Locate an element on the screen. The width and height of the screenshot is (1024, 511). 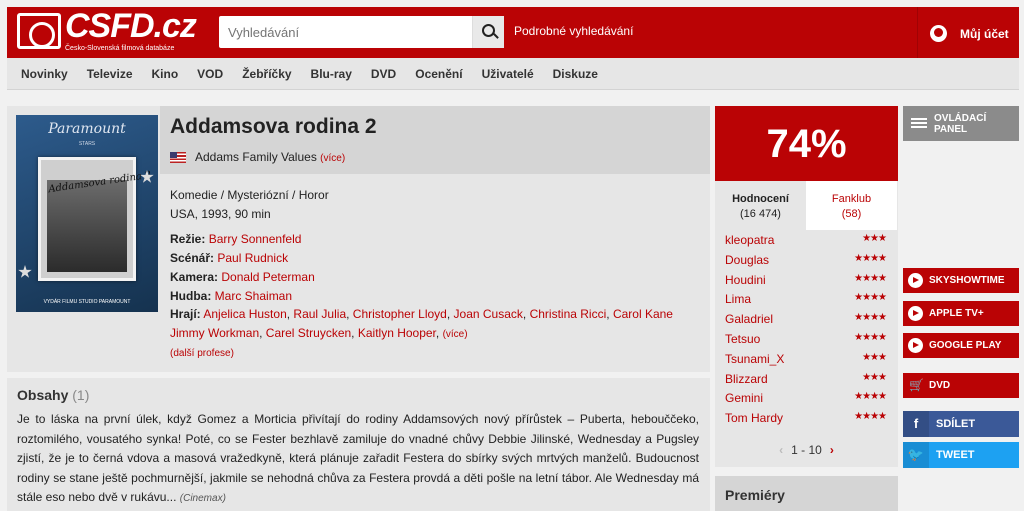
twitter-share-button: 🐦 TWEET is located at coordinates (961, 455).